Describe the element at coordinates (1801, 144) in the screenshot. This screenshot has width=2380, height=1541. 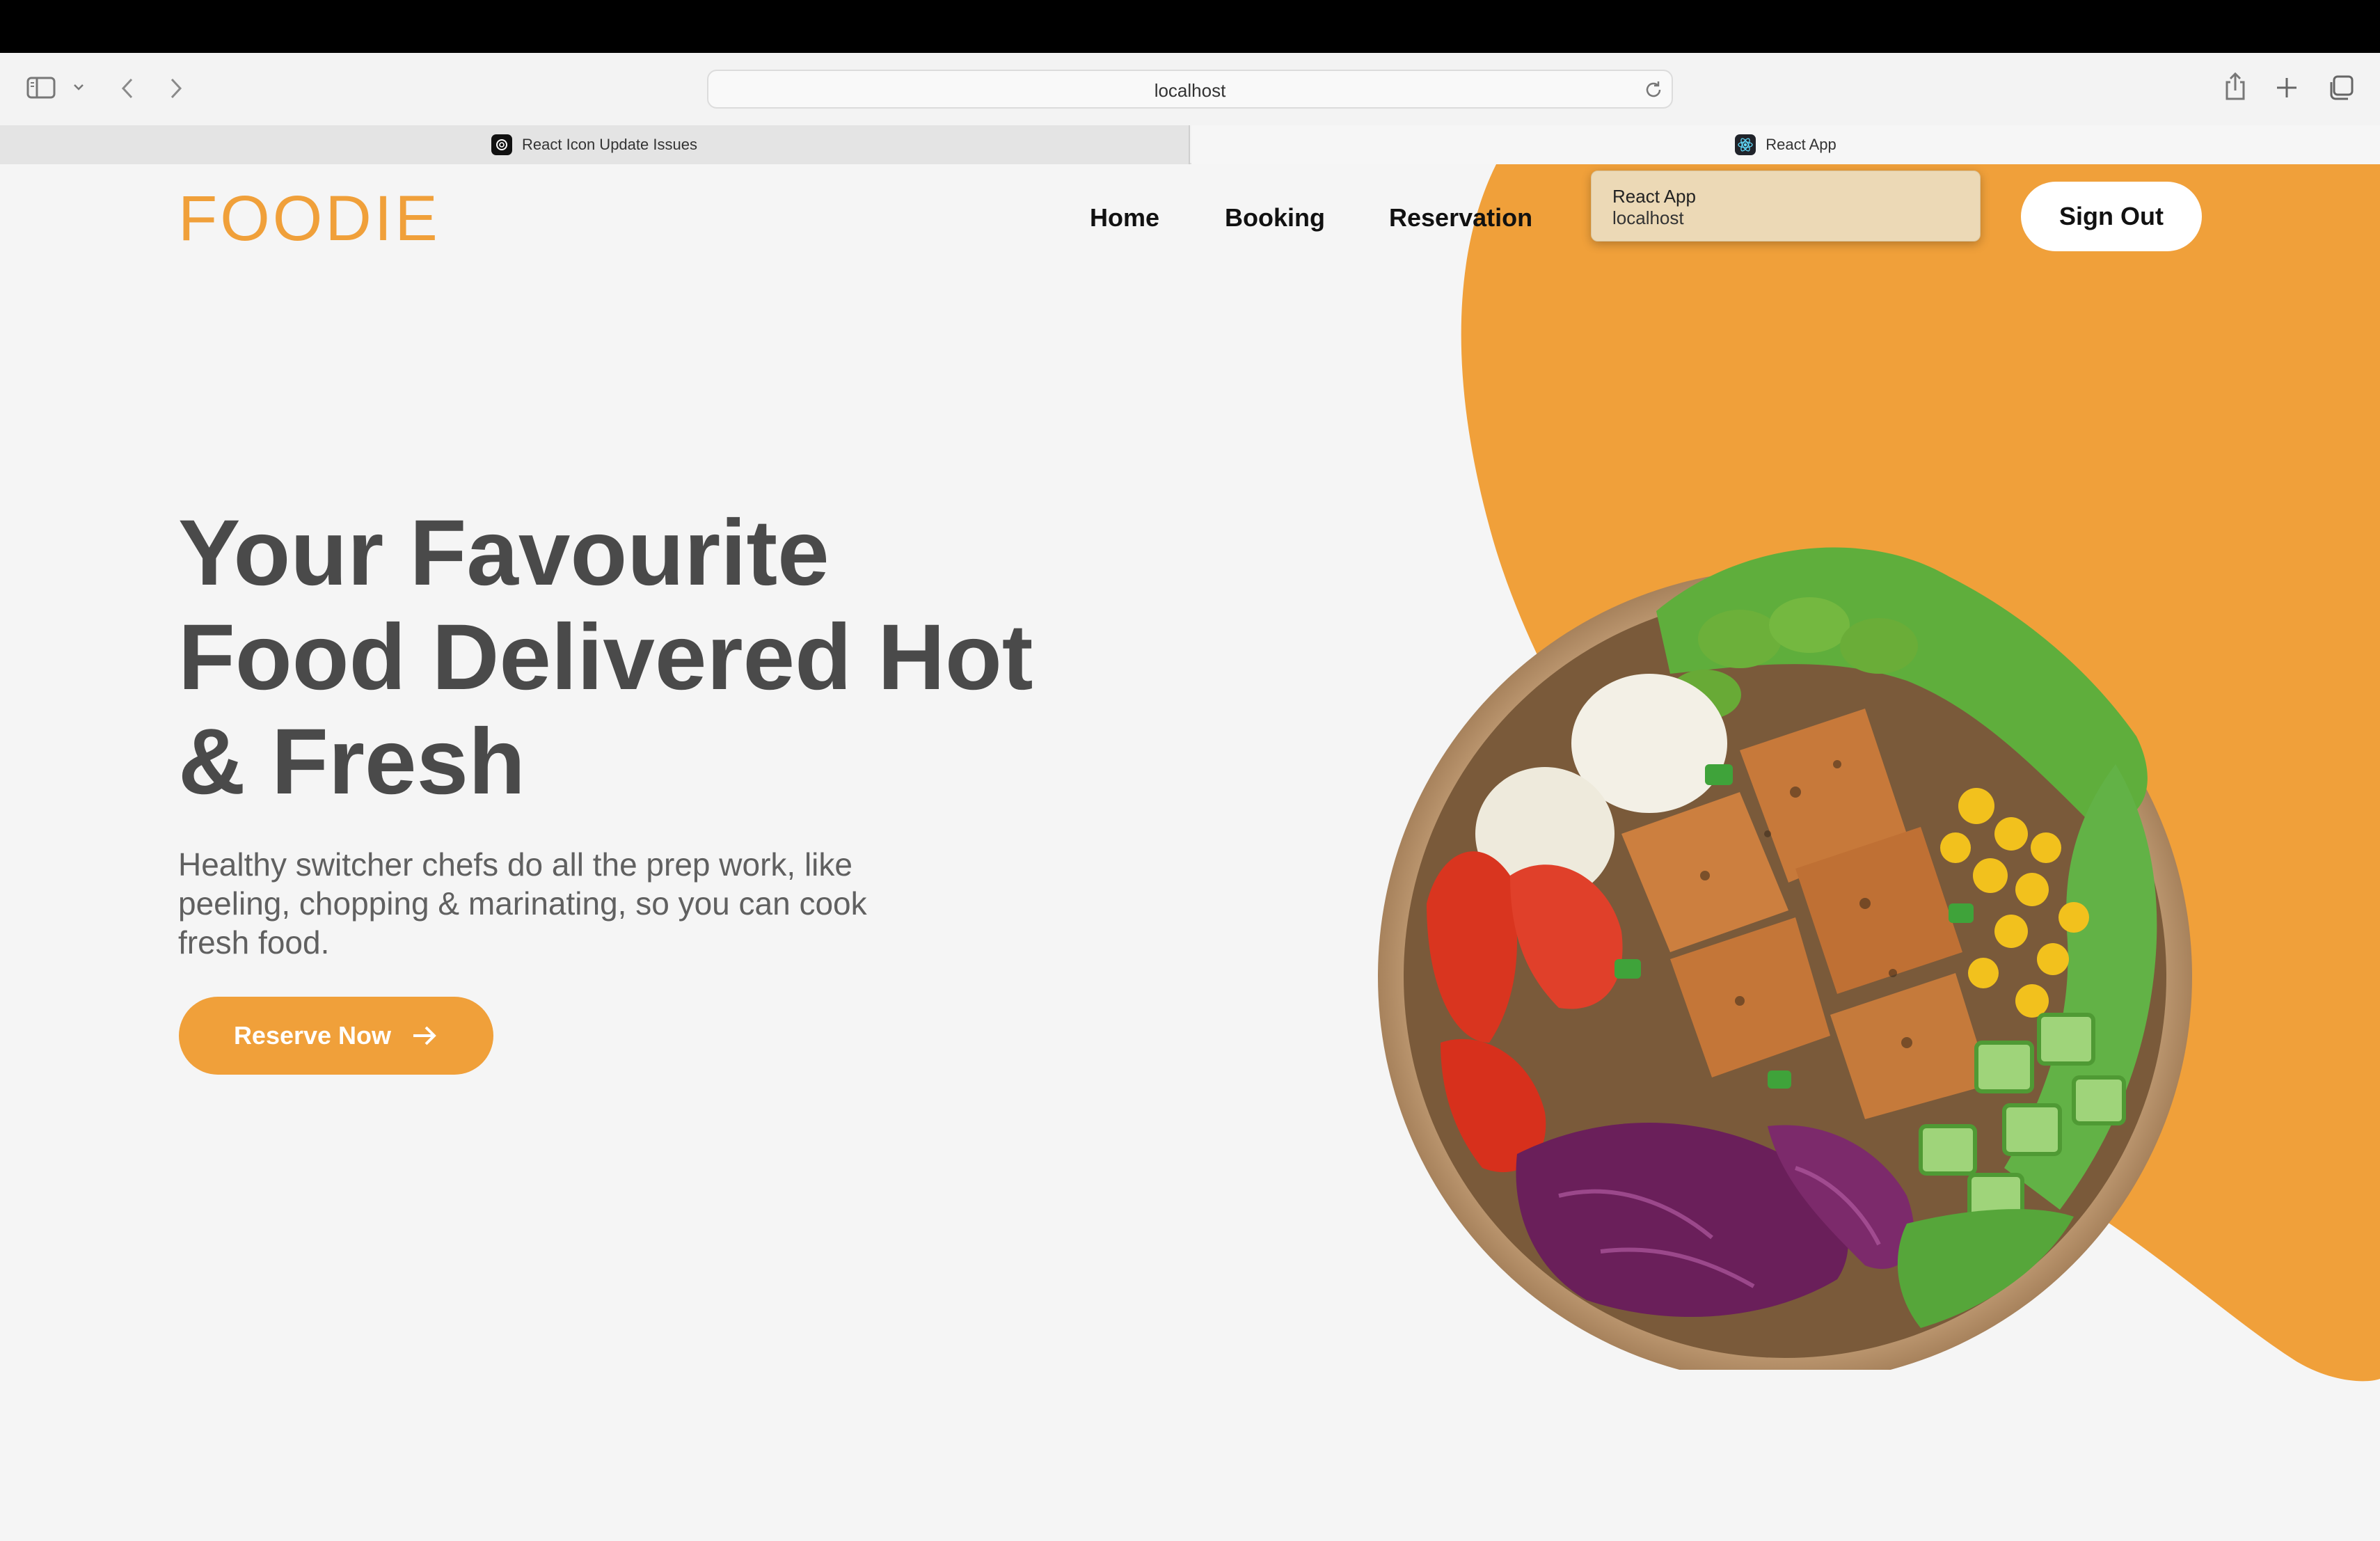
I see `tab-title: React App` at that location.